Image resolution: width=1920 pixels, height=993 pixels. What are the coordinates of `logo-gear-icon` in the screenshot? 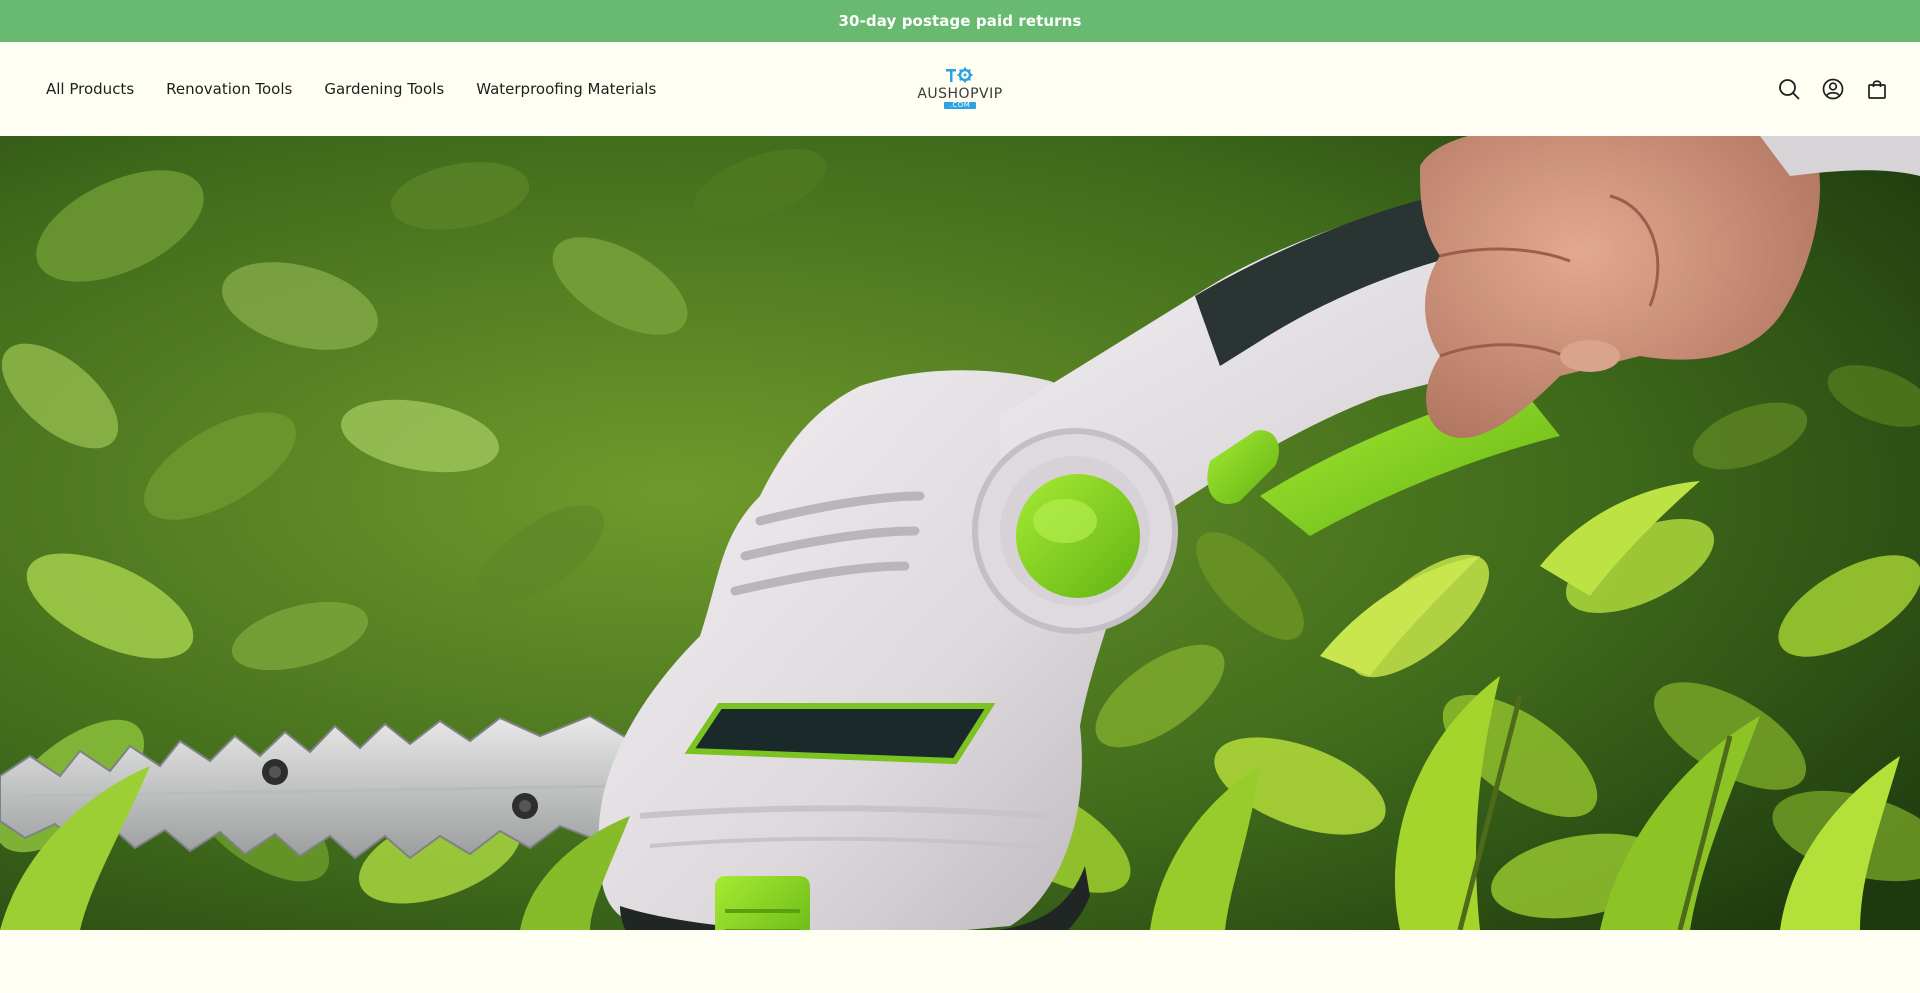 It's located at (959, 75).